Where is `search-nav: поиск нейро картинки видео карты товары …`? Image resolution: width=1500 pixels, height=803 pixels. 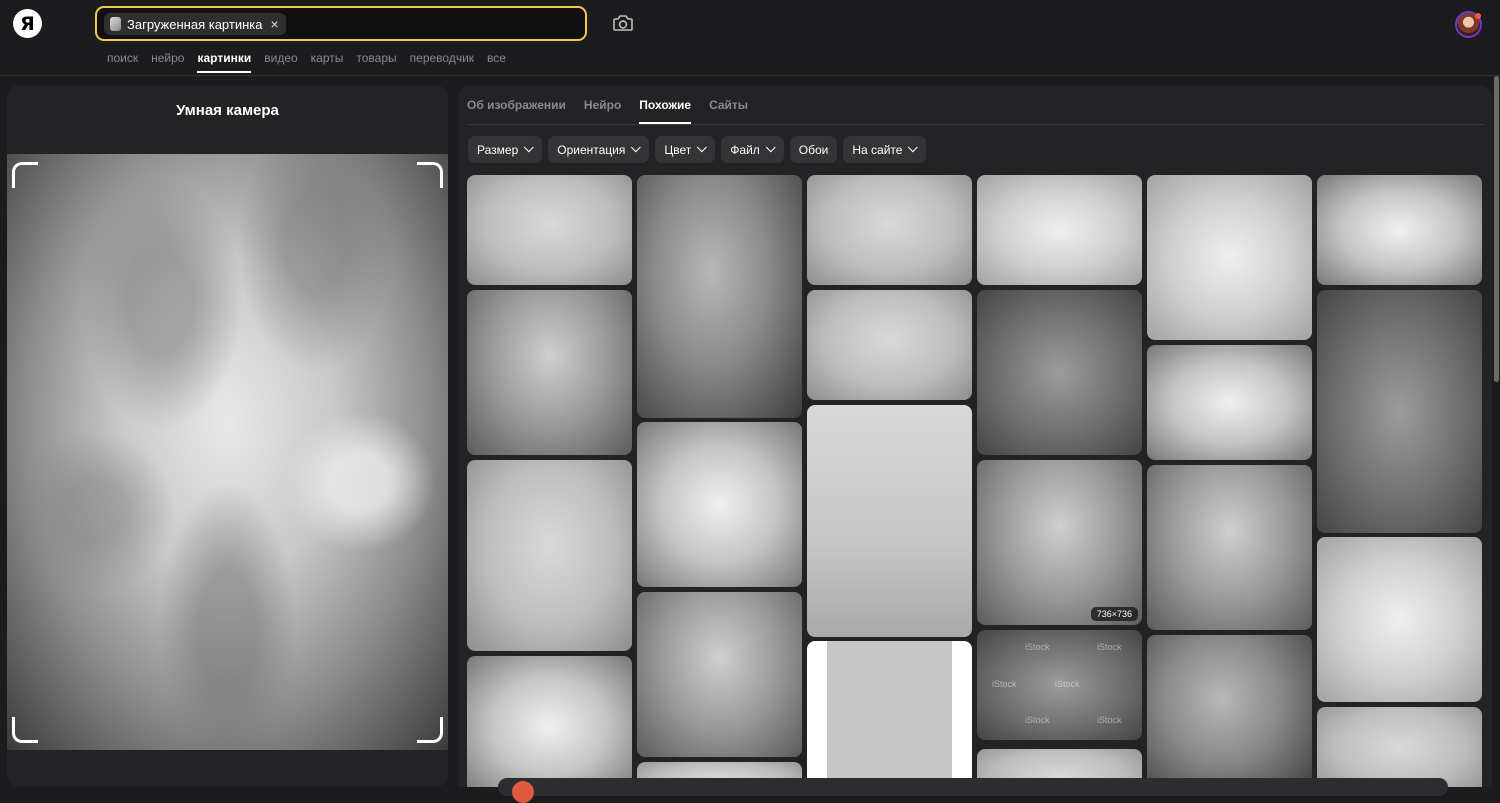
search-nav: поиск нейро картинки видео карты товары … is located at coordinates (306, 62).